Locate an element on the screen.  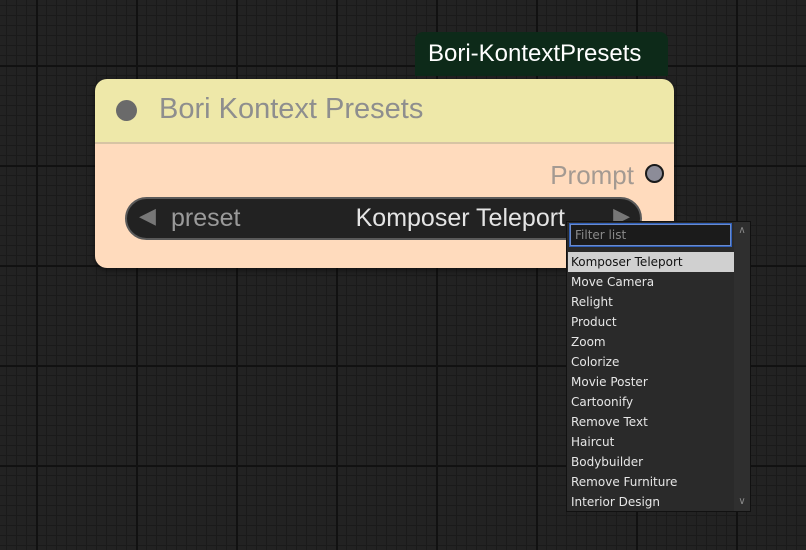
output-label-prompt: Prompt is located at coordinates (592, 175).